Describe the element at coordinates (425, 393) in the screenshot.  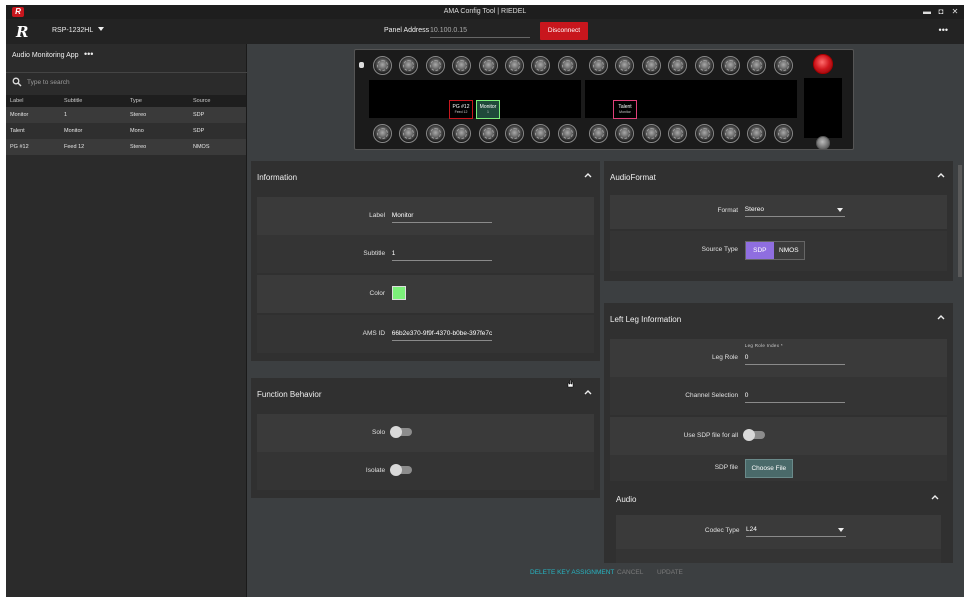
I see `function-behavior-header: Function Behavior` at that location.